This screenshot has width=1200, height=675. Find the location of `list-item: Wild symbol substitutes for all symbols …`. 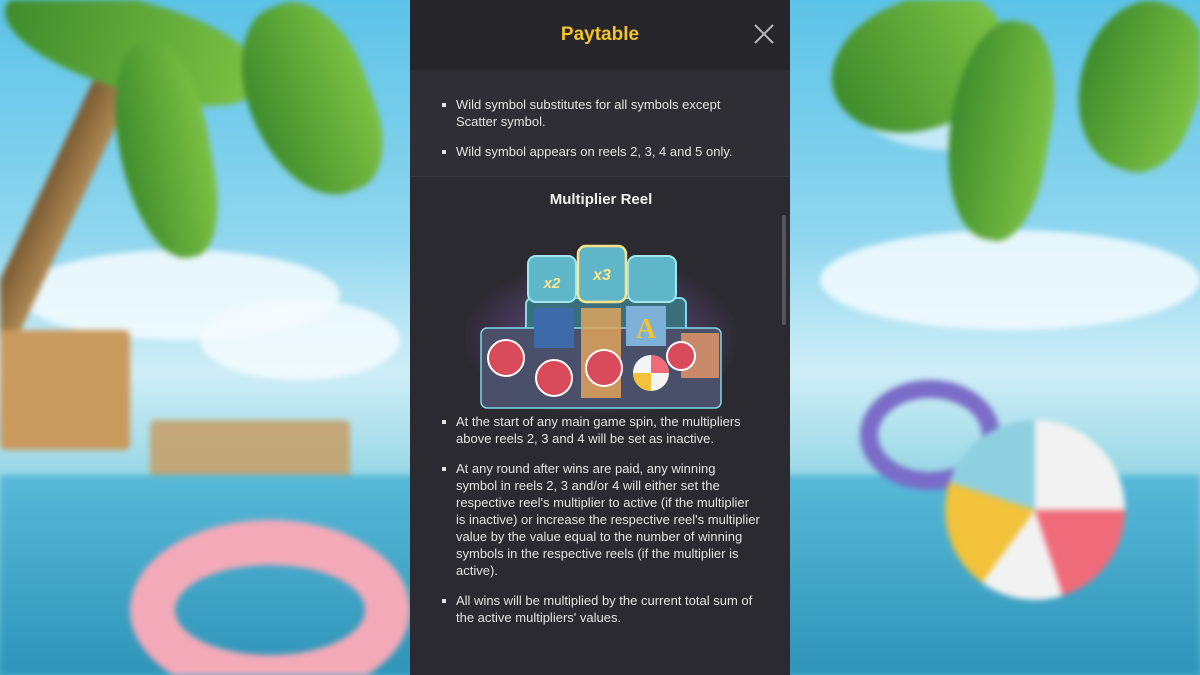

list-item: Wild symbol substitutes for all symbols … is located at coordinates (601, 113).